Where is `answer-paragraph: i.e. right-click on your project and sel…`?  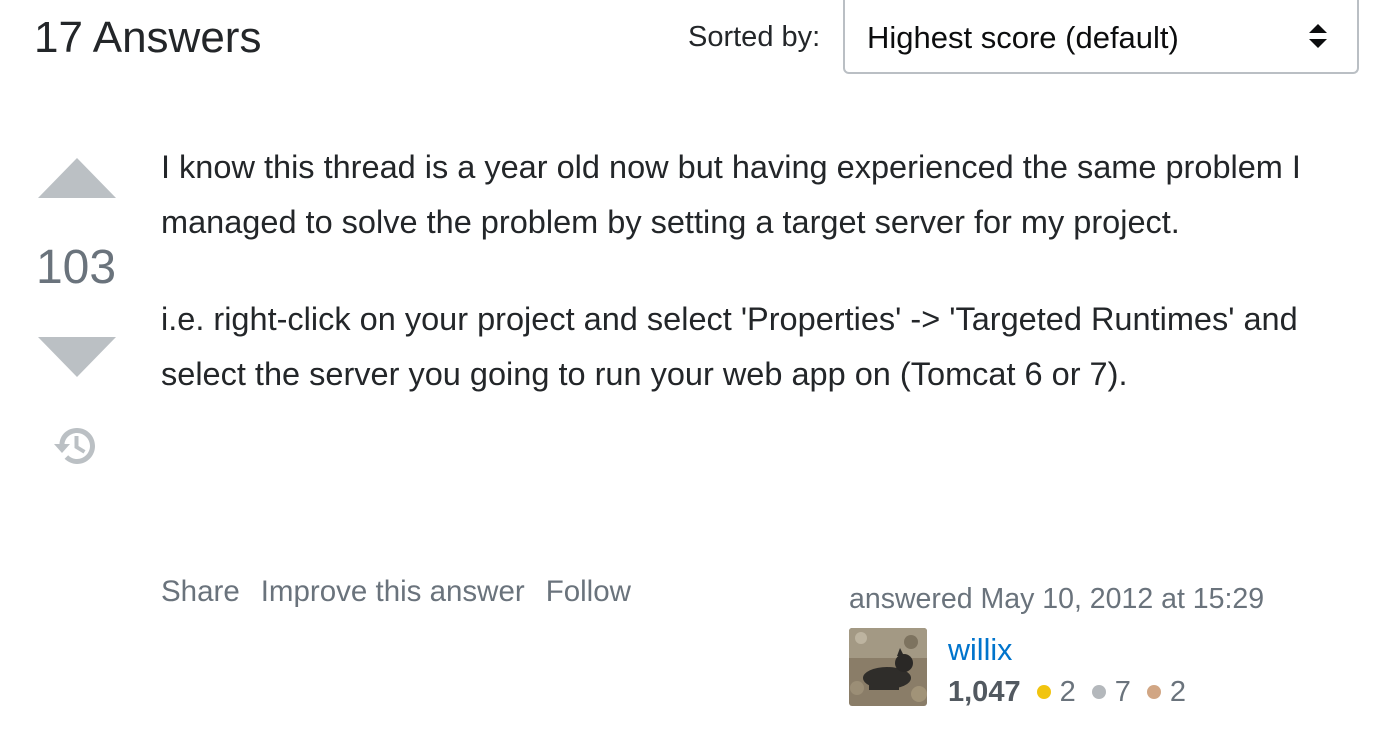 answer-paragraph: i.e. right-click on your project and sel… is located at coordinates (729, 346).